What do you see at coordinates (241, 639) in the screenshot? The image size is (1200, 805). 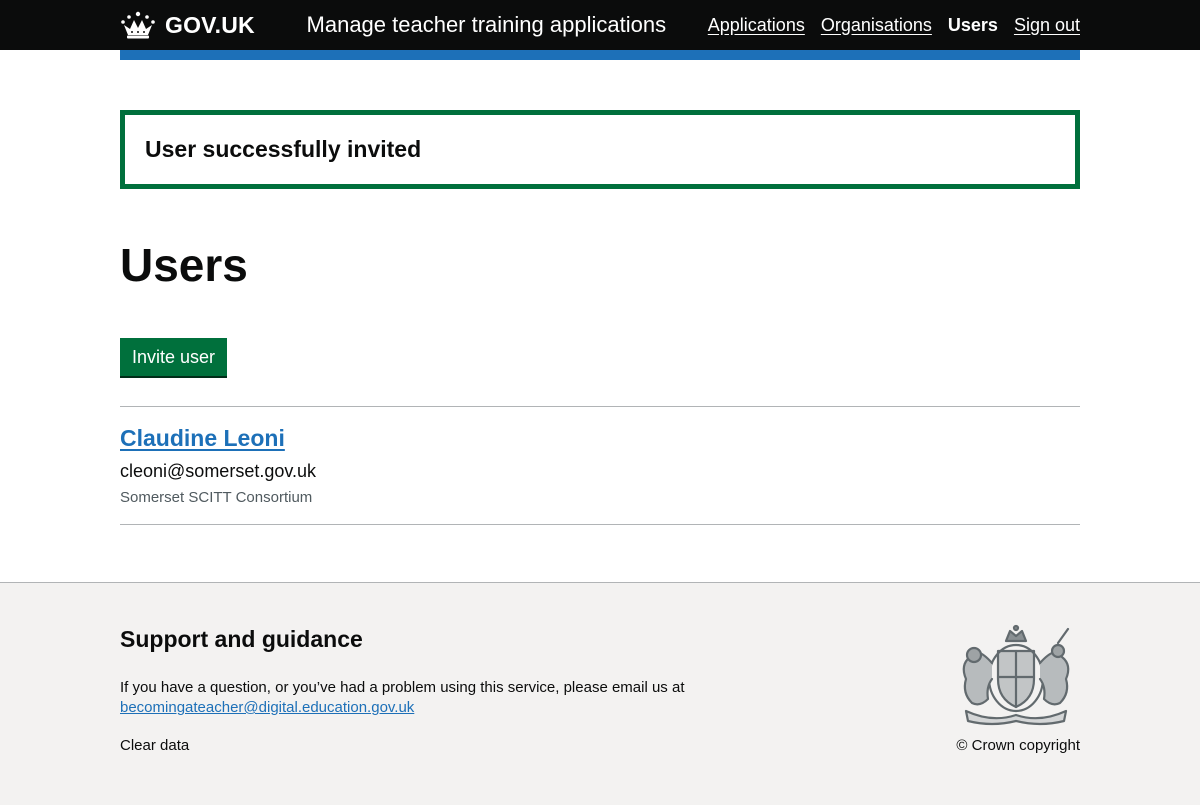 I see `footer-heading: Support and guidance` at bounding box center [241, 639].